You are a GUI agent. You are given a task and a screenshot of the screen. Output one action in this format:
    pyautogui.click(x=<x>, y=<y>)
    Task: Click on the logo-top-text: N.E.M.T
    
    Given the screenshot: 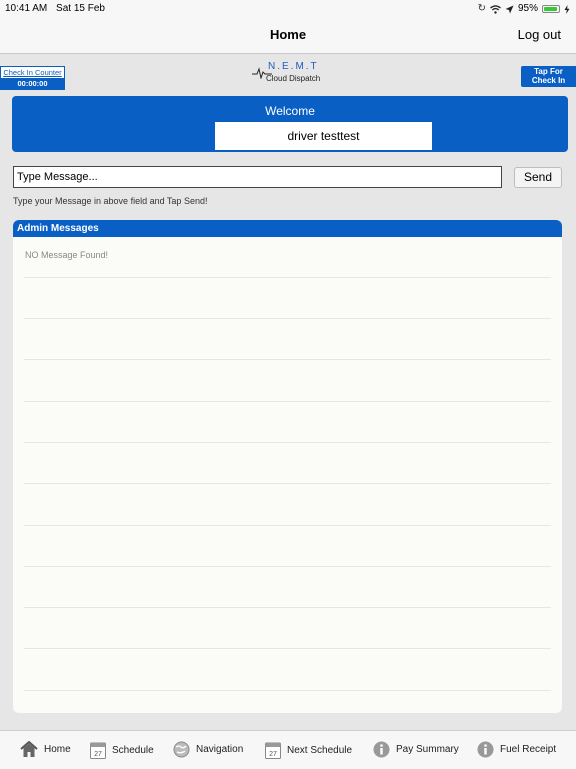 What is the action you would take?
    pyautogui.click(x=293, y=66)
    